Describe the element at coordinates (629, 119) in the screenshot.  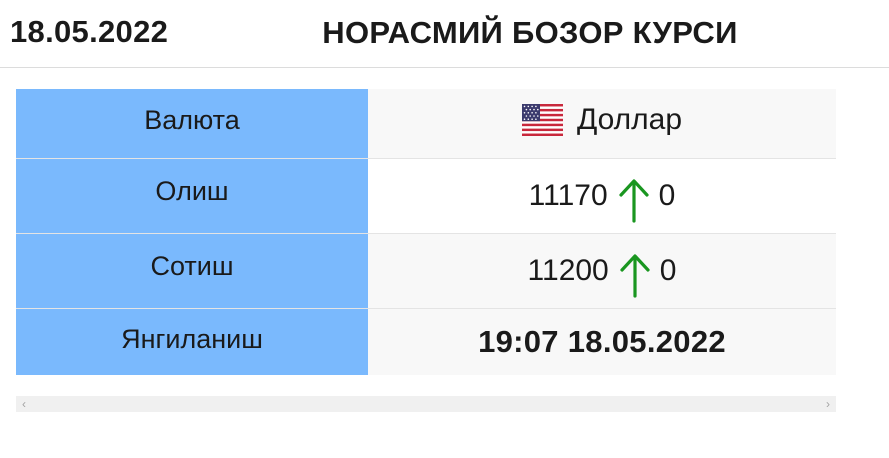
I see `currency-name: Доллар` at that location.